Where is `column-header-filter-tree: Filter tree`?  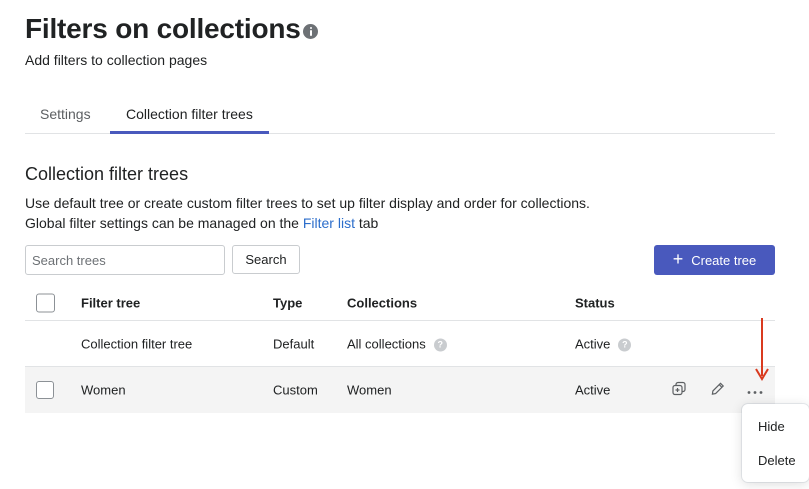
column-header-filter-tree: Filter tree is located at coordinates (111, 303).